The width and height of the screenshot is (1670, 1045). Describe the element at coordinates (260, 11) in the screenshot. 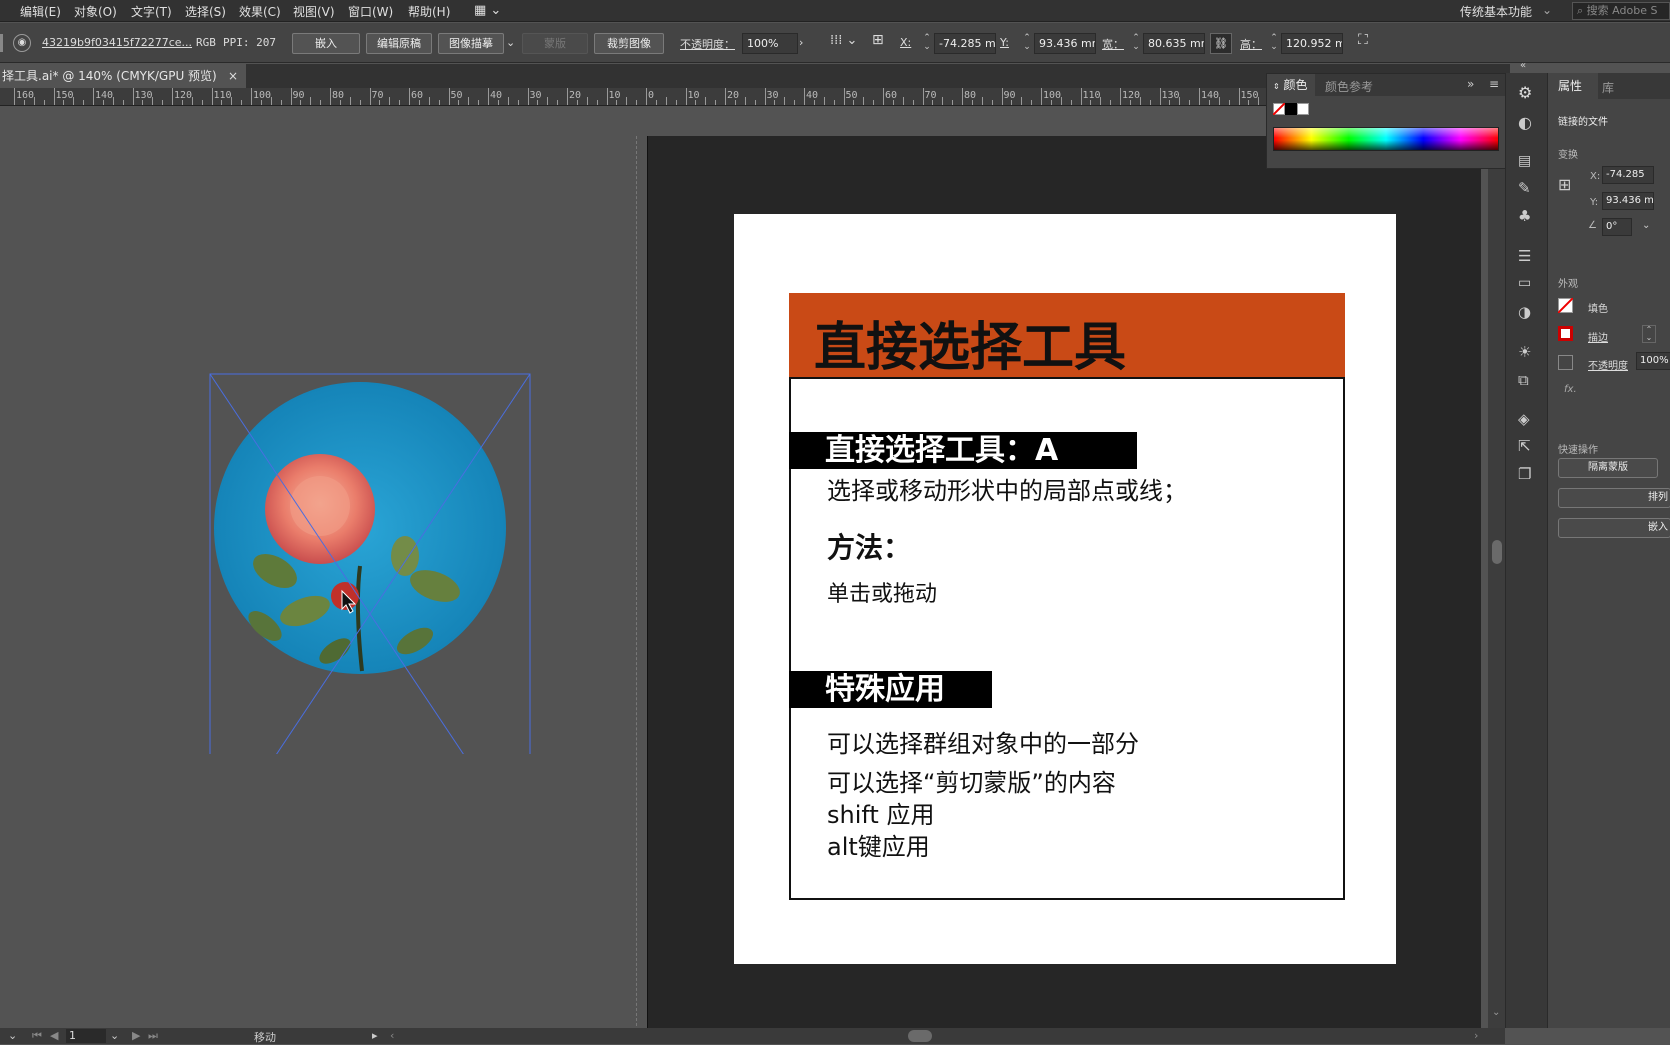

I see `menu-effect: 效果(C)` at that location.